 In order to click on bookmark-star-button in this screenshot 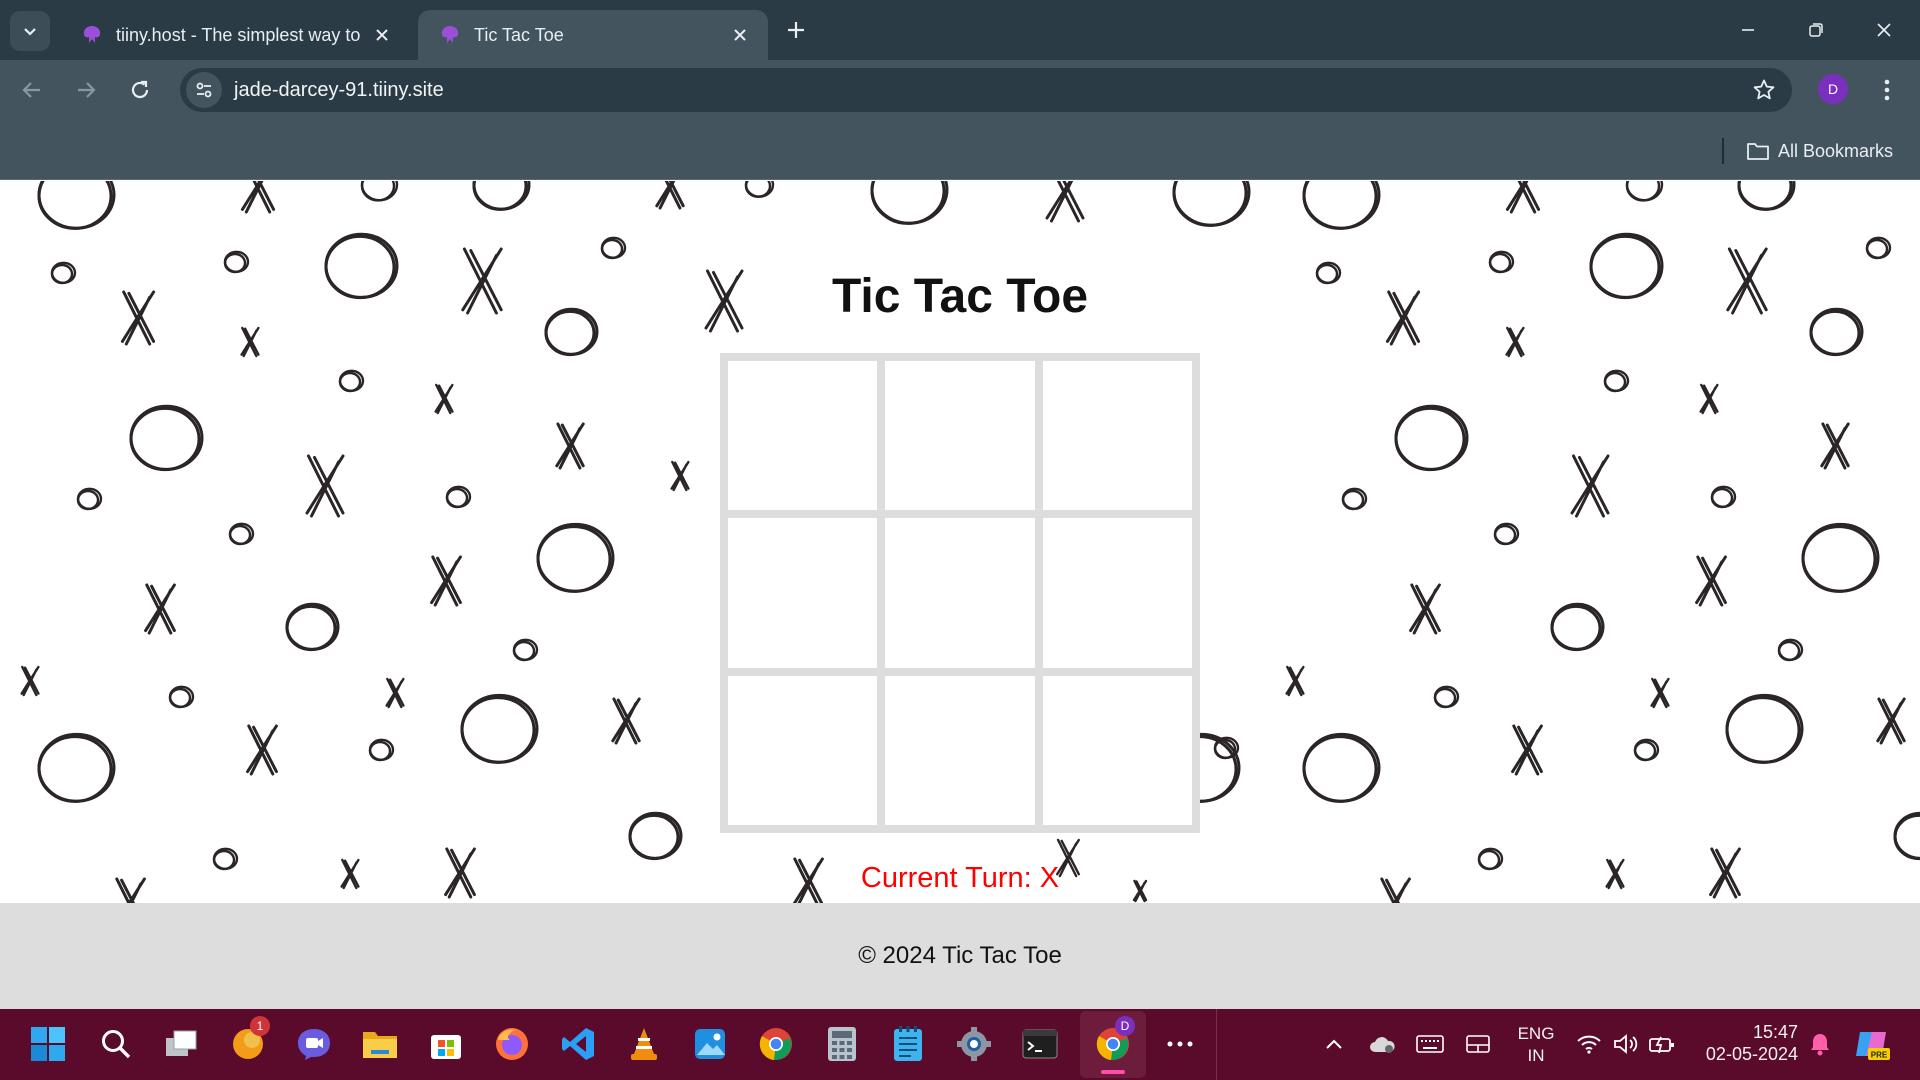, I will do `click(1764, 90)`.